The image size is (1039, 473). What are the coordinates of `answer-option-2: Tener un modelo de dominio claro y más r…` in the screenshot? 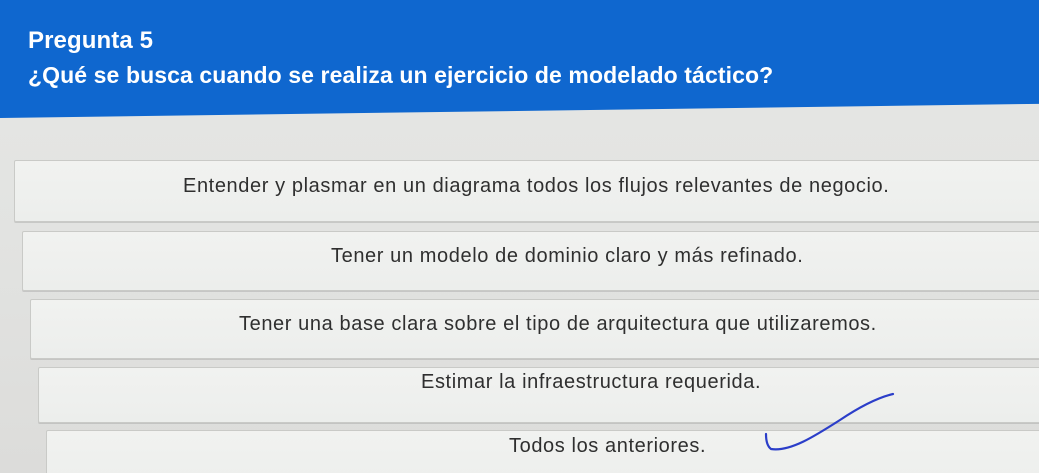 It's located at (530, 261).